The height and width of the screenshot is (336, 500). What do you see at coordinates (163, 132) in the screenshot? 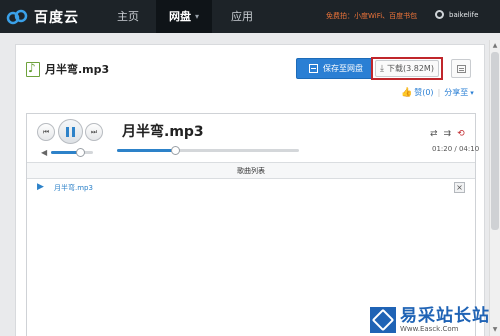
I see `track-title: 月半弯.mp3` at bounding box center [163, 132].